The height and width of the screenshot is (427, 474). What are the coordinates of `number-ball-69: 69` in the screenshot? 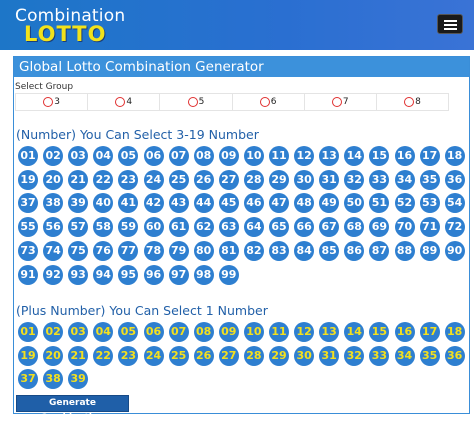 It's located at (379, 227).